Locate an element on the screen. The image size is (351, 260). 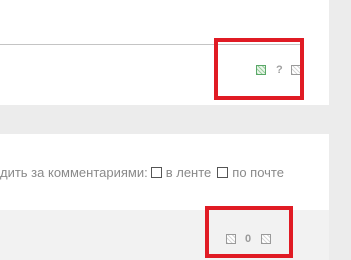
subscribe-mail-label: по почте is located at coordinates (258, 172).